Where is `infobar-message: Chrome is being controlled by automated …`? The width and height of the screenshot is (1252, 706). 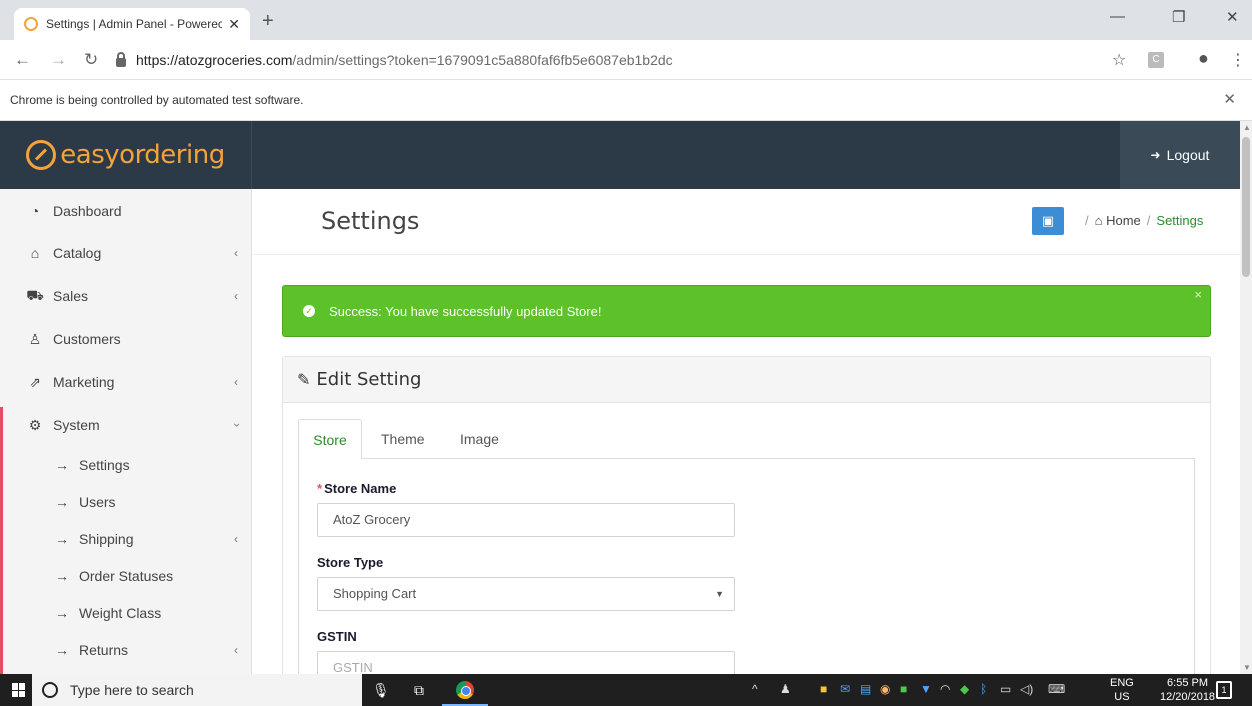
infobar-message: Chrome is being controlled by automated … is located at coordinates (157, 100).